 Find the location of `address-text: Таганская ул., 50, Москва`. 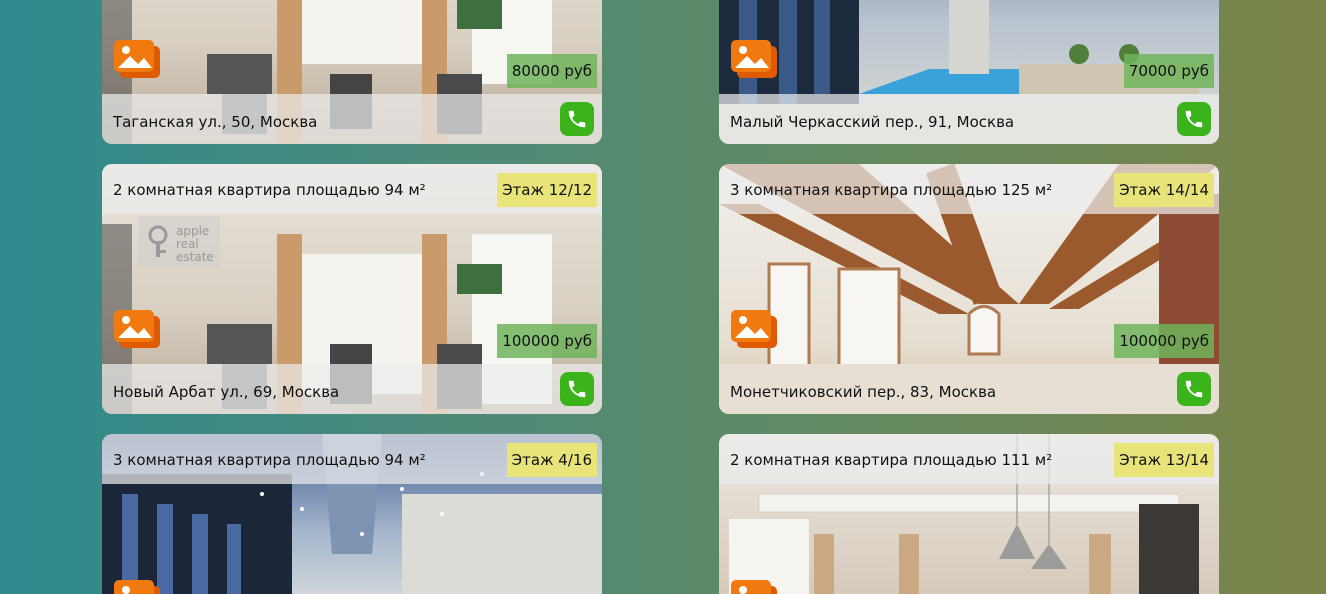

address-text: Таганская ул., 50, Москва is located at coordinates (215, 122).